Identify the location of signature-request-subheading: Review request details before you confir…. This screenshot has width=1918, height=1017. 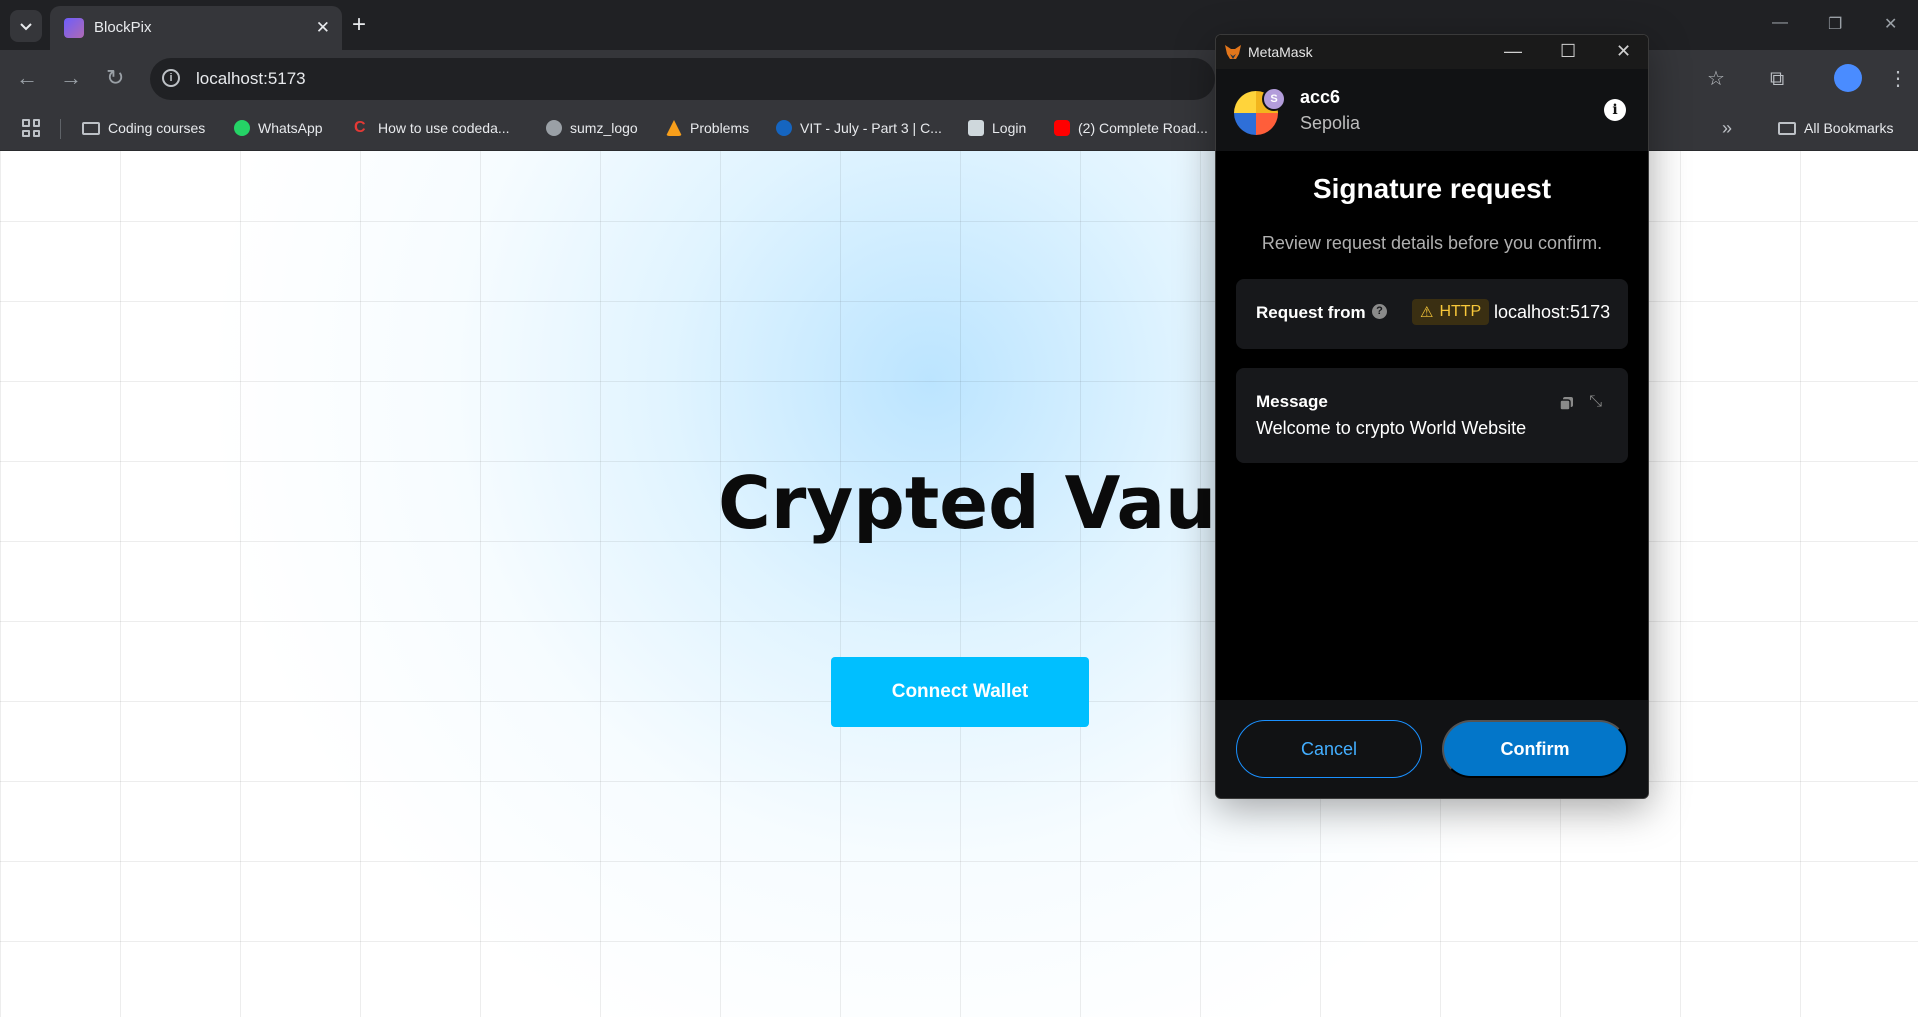
(1432, 243).